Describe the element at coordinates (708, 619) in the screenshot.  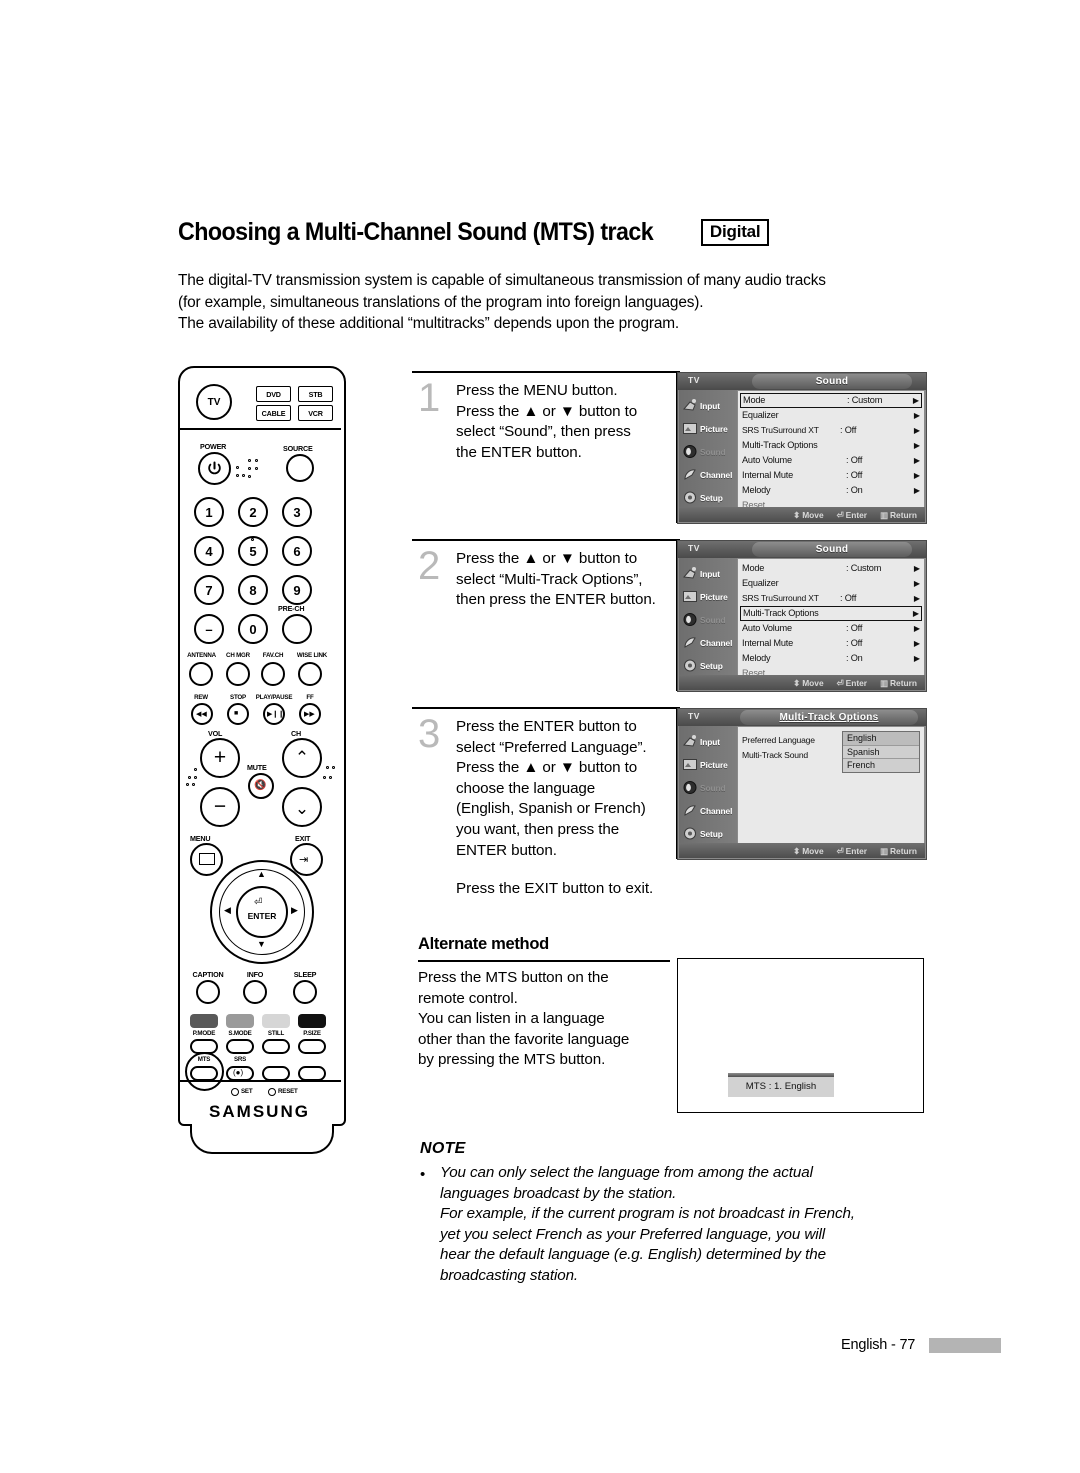
I see `osd2-sidebar-item-sound: Sound` at that location.